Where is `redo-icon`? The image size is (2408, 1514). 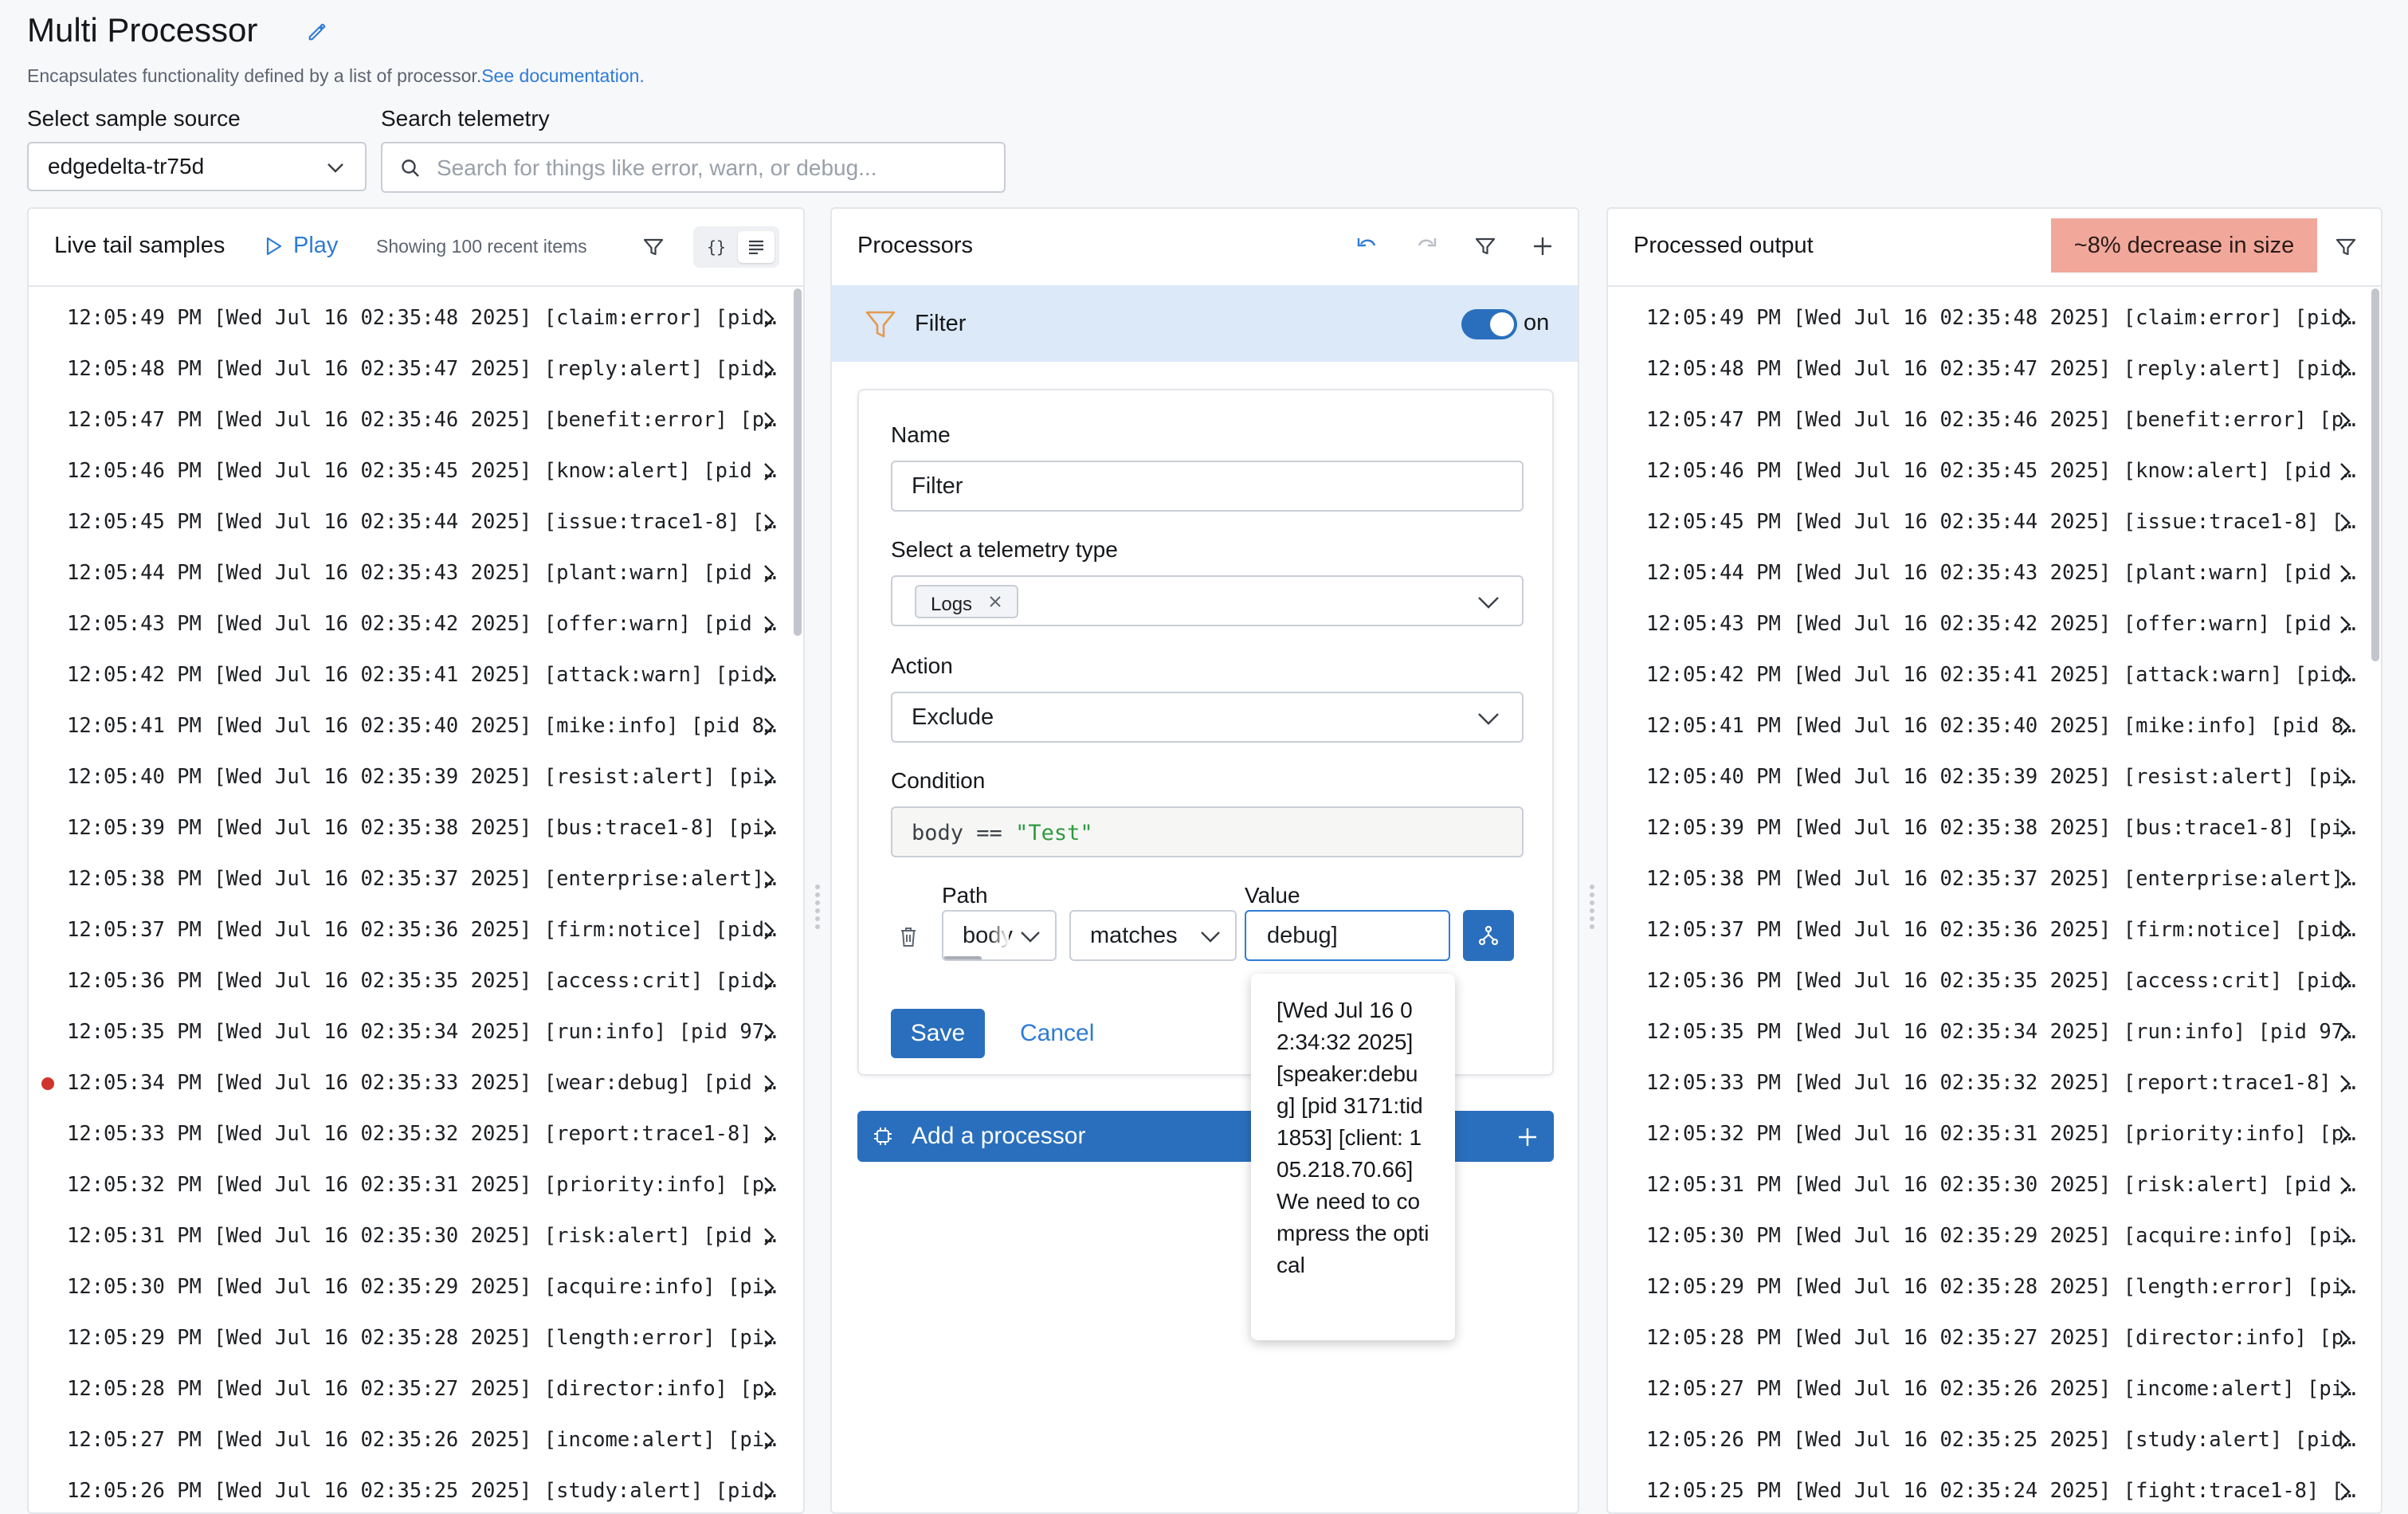 redo-icon is located at coordinates (1426, 246).